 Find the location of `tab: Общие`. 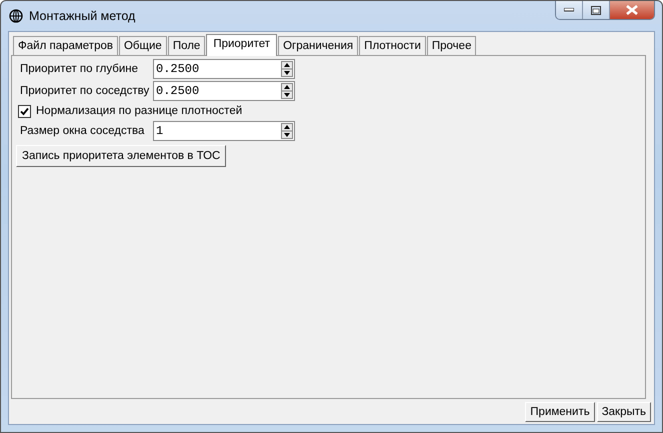

tab: Общие is located at coordinates (142, 45).